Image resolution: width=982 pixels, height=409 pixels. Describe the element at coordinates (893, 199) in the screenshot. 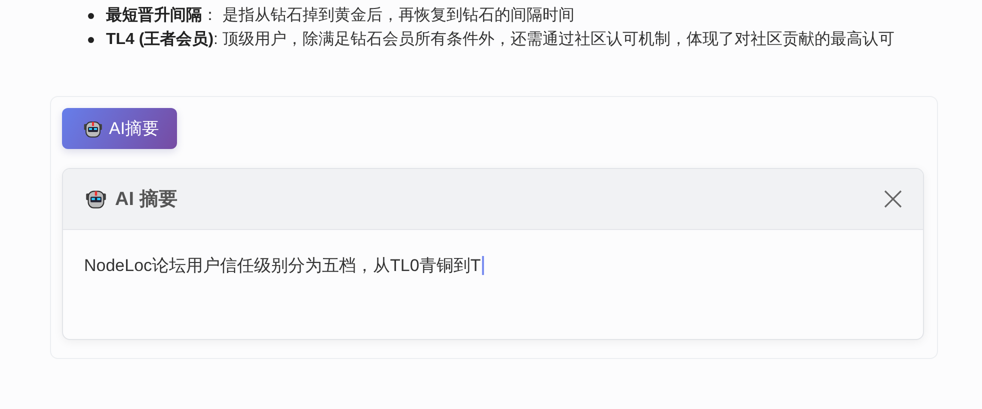

I see `close-icon` at that location.